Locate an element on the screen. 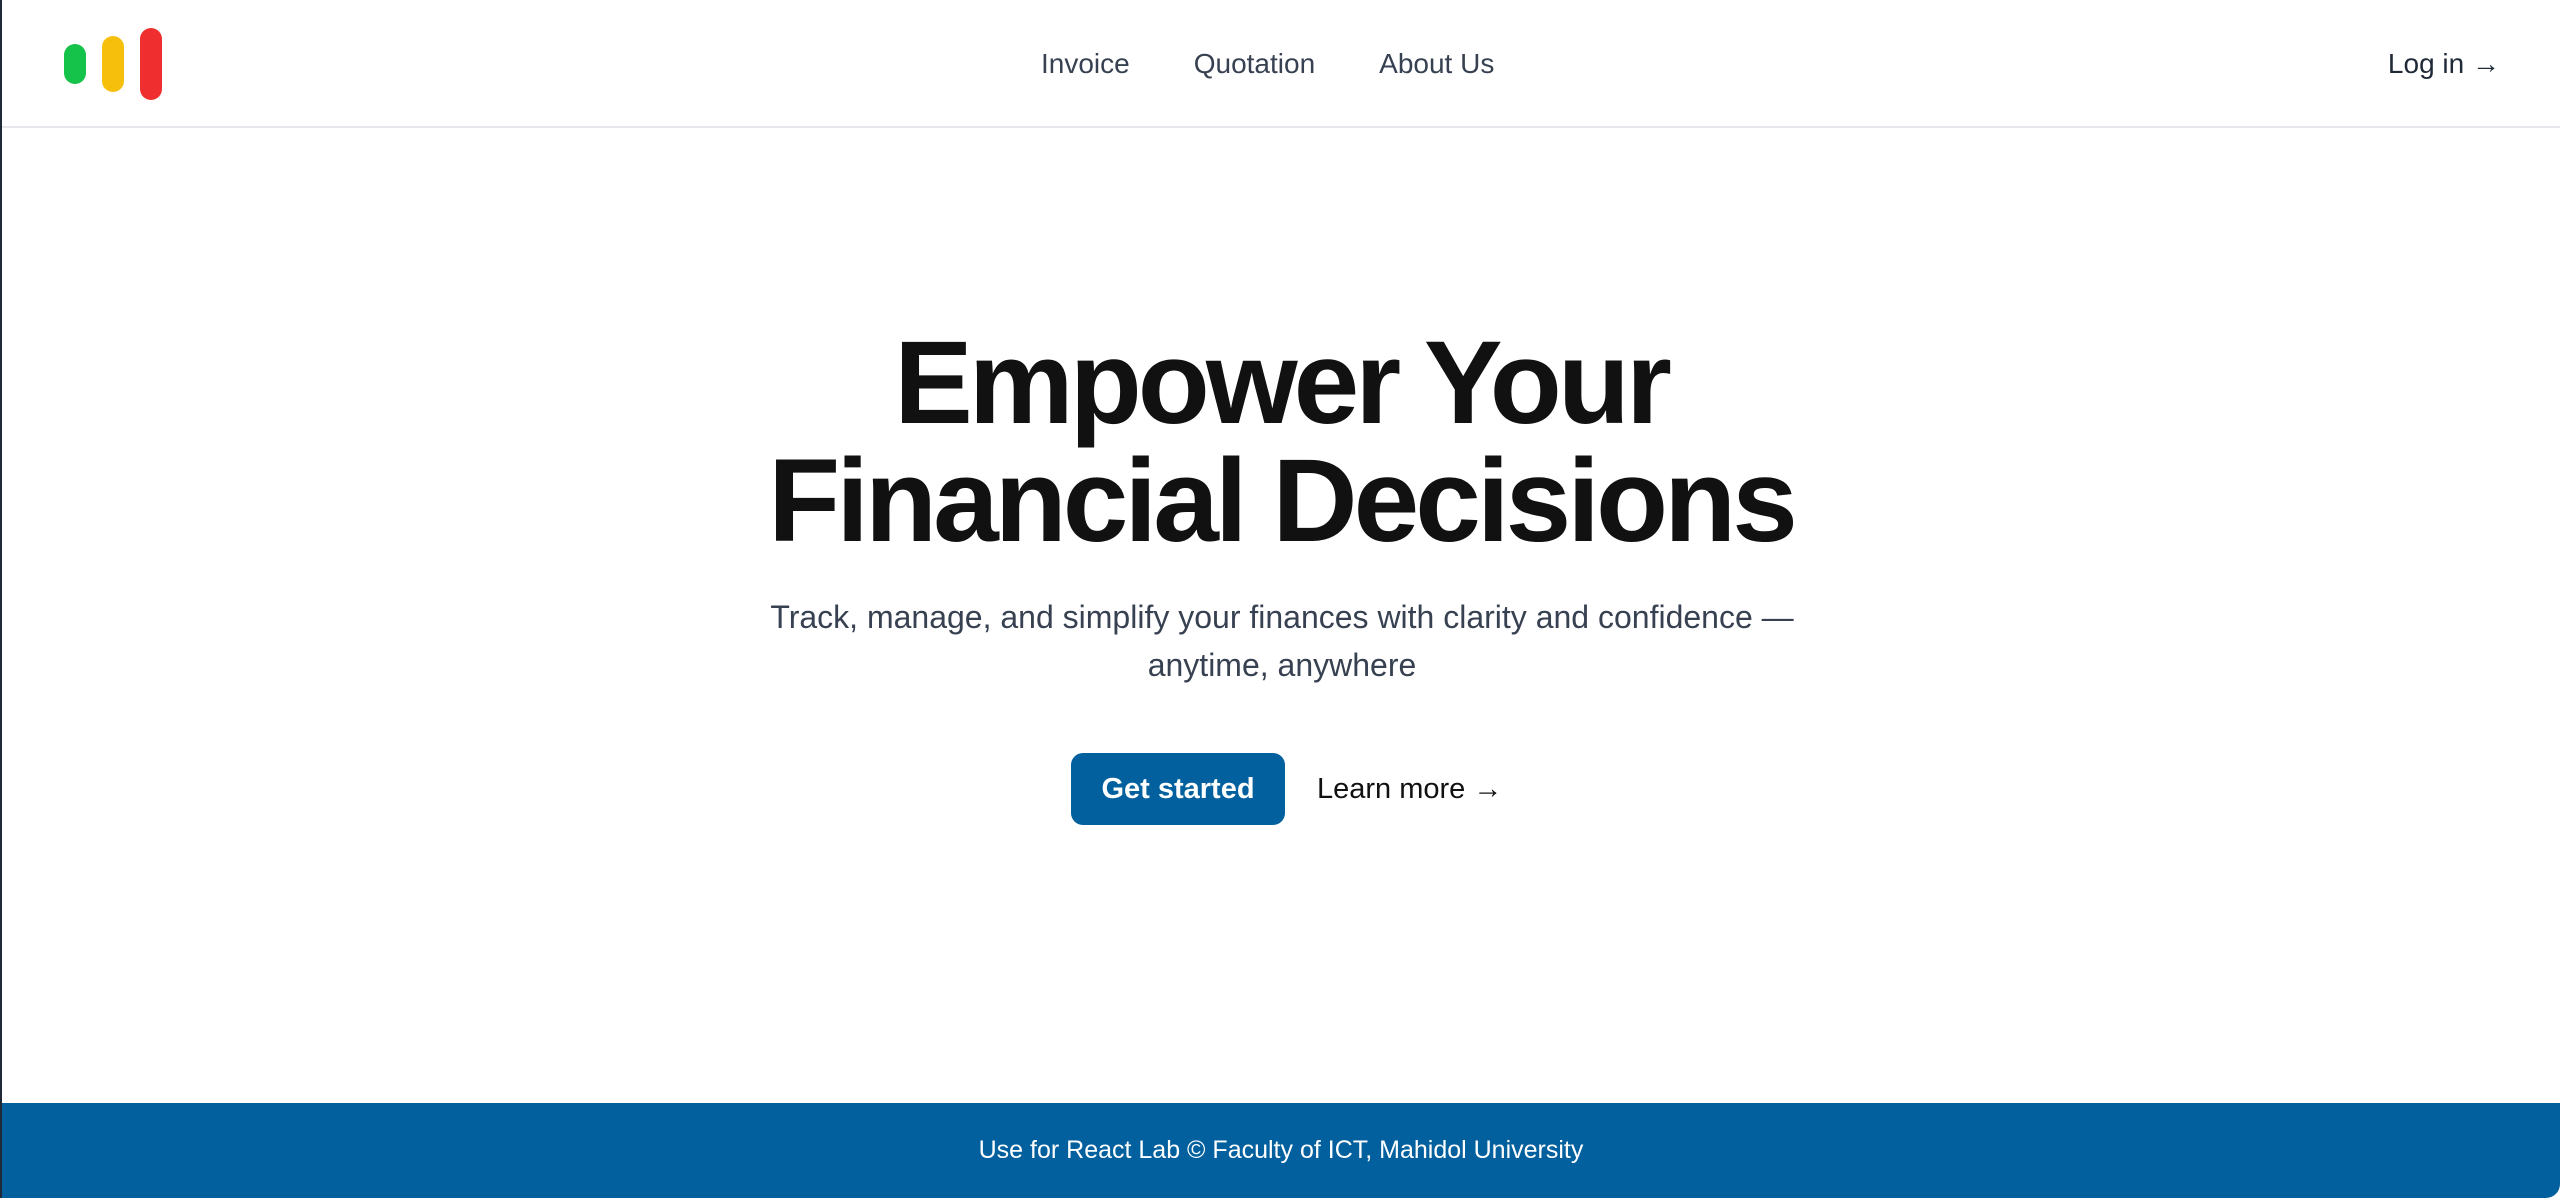 Image resolution: width=2560 pixels, height=1198 pixels. get-started-button: Get started is located at coordinates (1178, 789).